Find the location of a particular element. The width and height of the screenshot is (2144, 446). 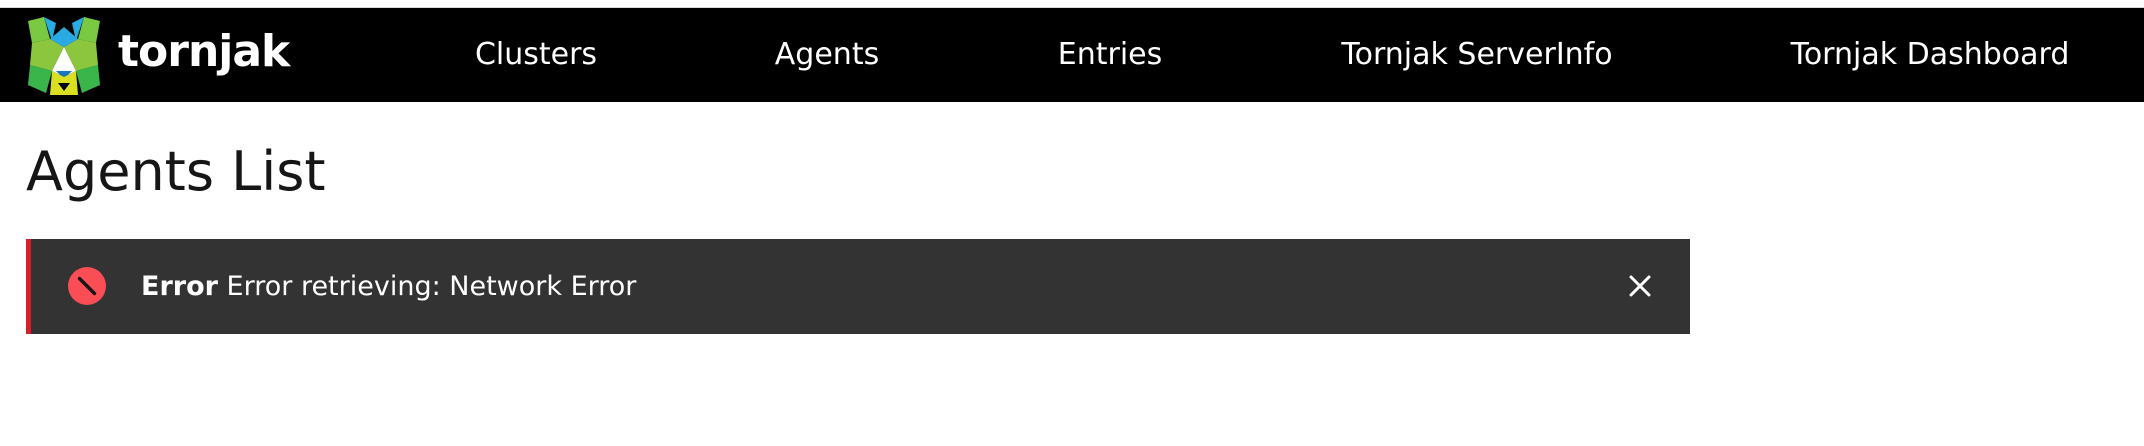

brand-home-link: tornjak is located at coordinates (156, 55).